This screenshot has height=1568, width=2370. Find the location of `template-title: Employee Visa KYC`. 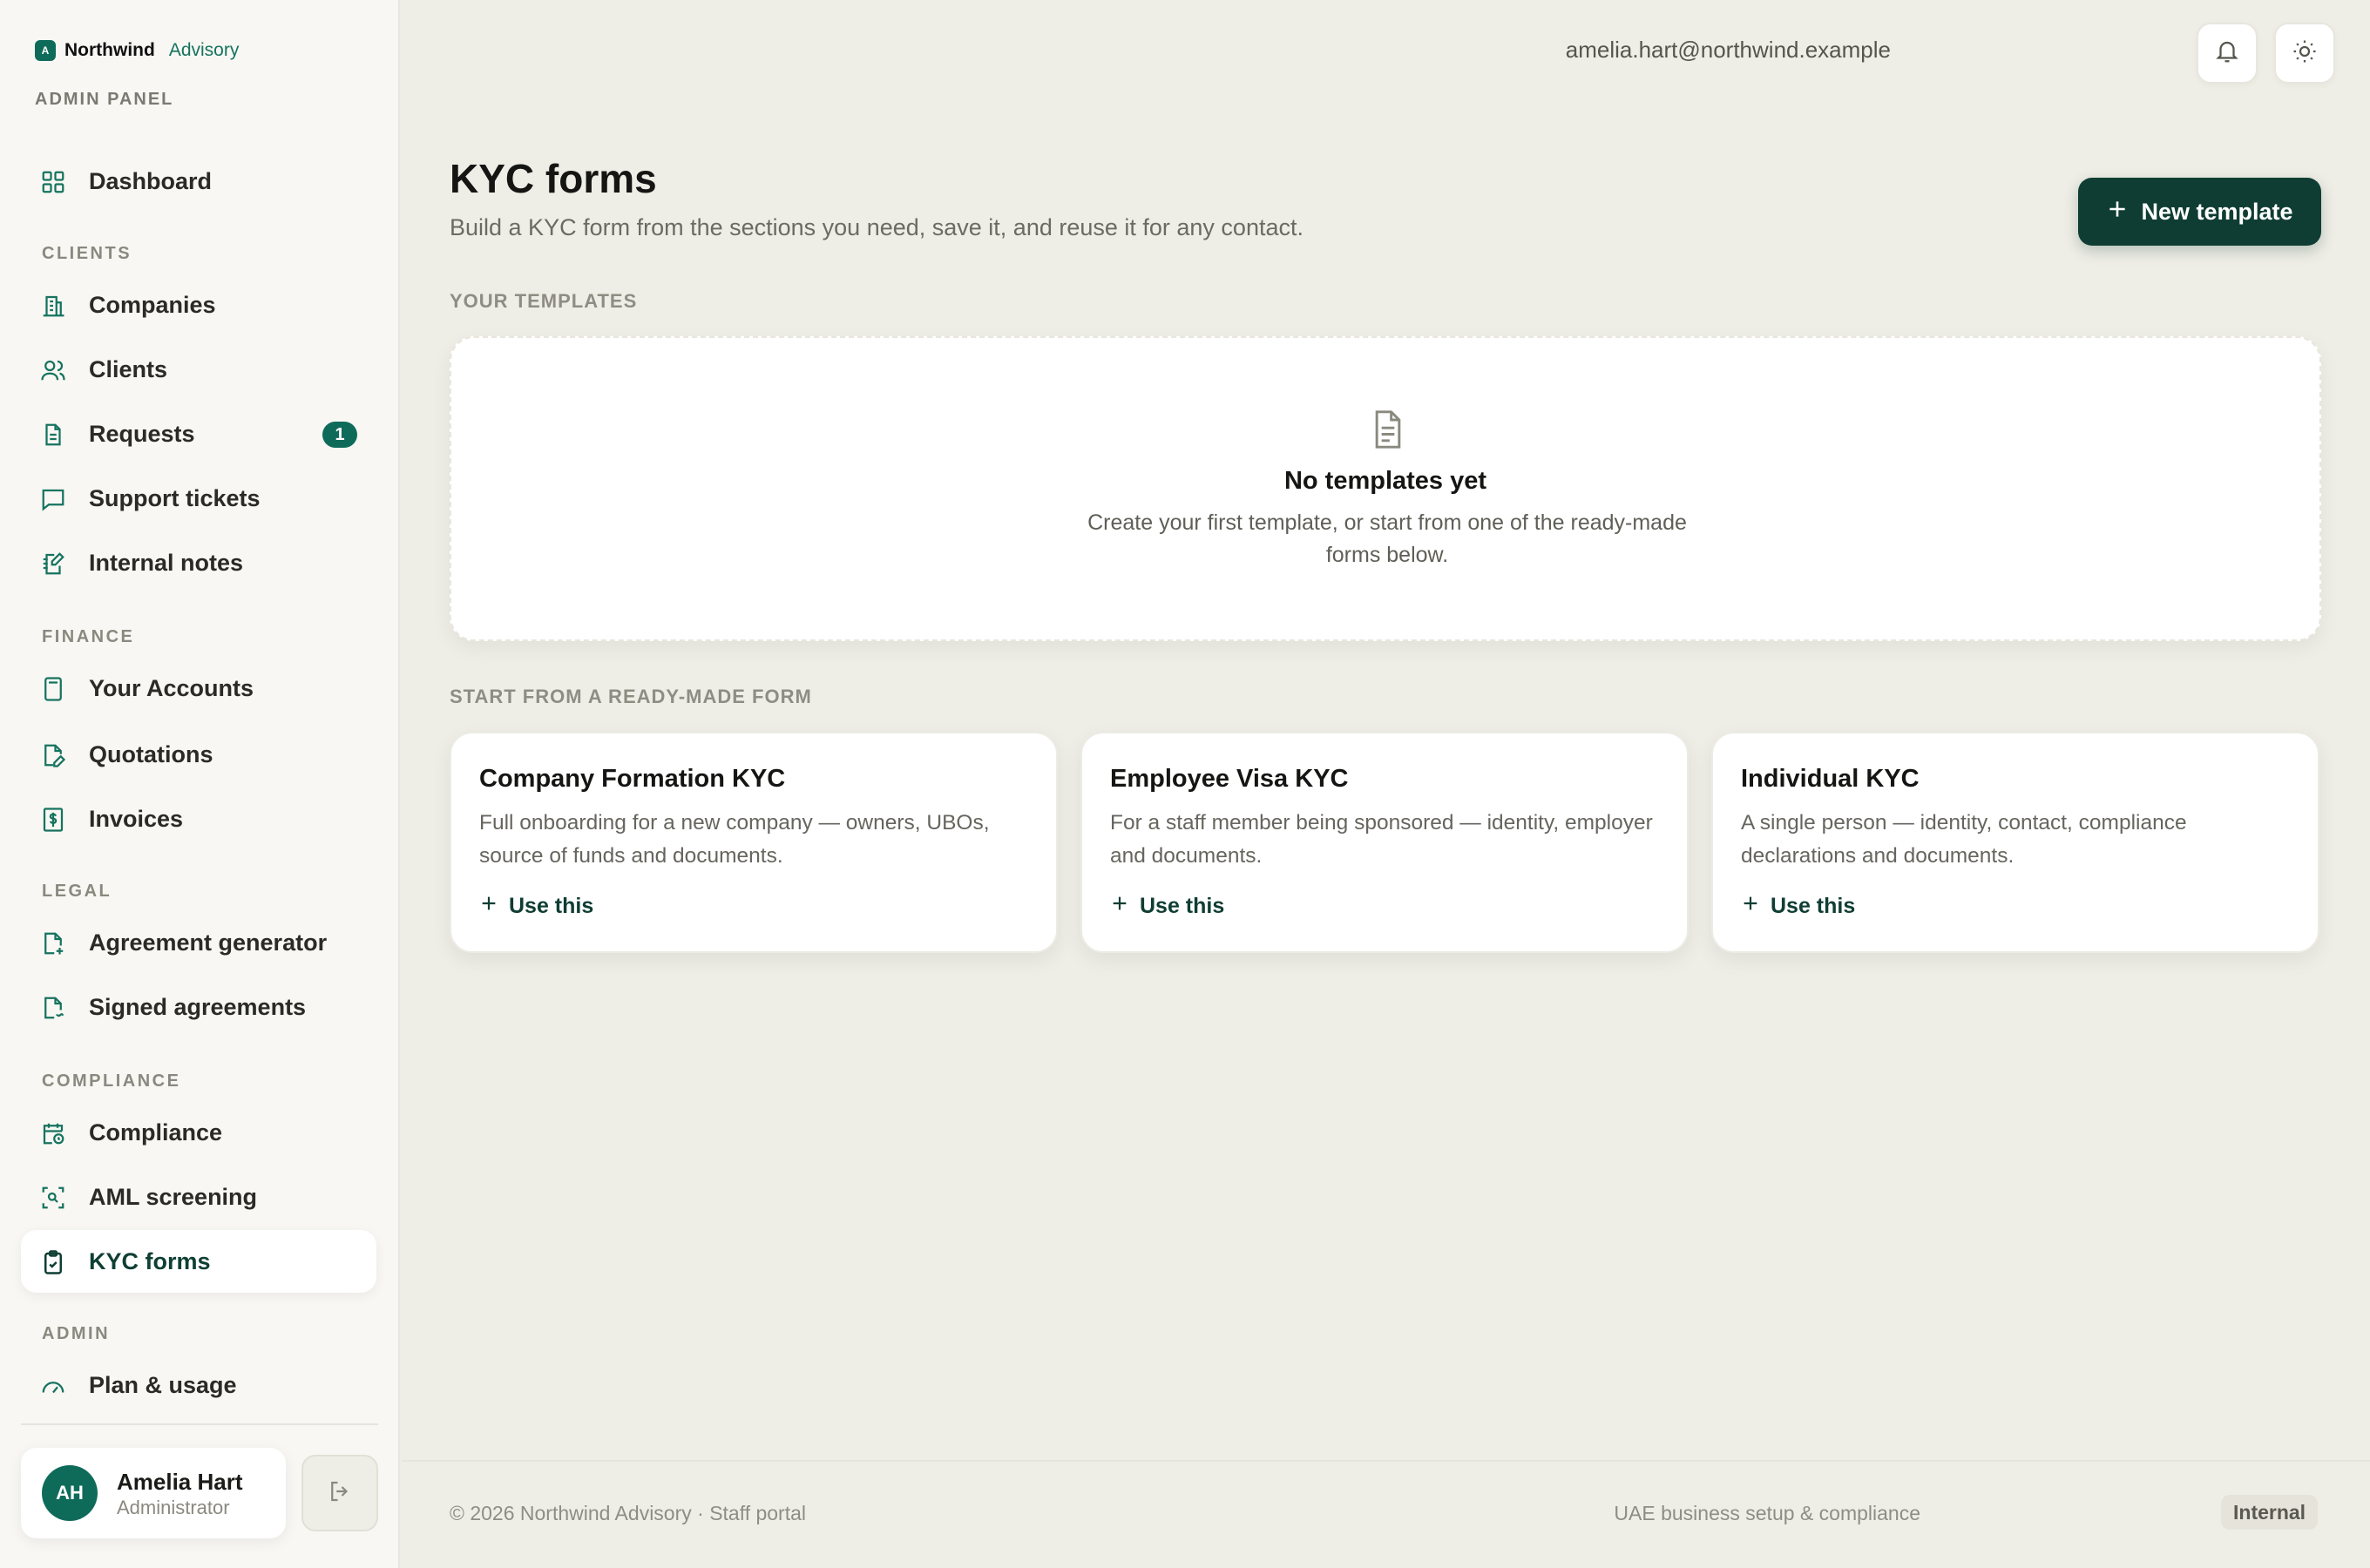

template-title: Employee Visa KYC is located at coordinates (1229, 779).